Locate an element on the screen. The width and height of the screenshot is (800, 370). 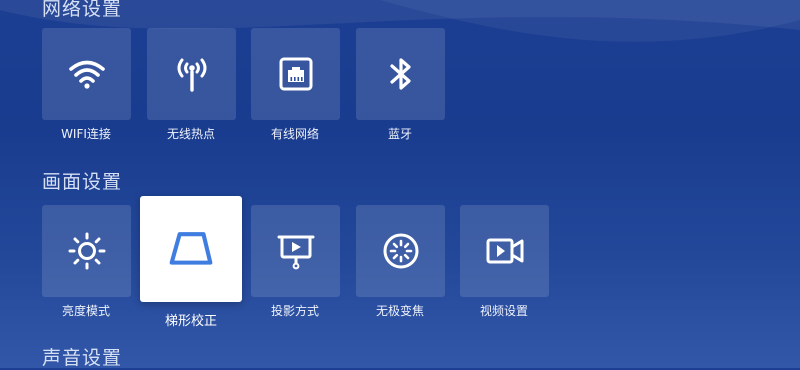
tile-brightness is located at coordinates (86, 251).